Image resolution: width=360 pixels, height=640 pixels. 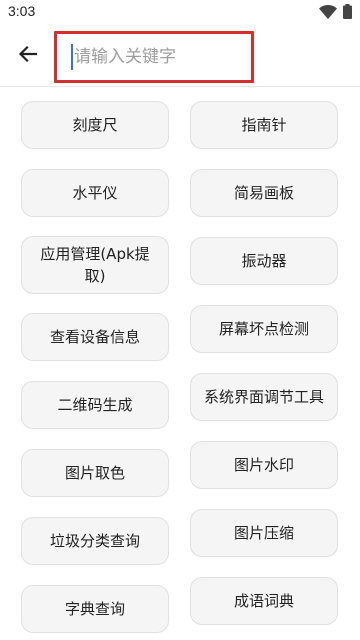 I want to click on tool-button-device-info: 查看设备信息, so click(x=95, y=337).